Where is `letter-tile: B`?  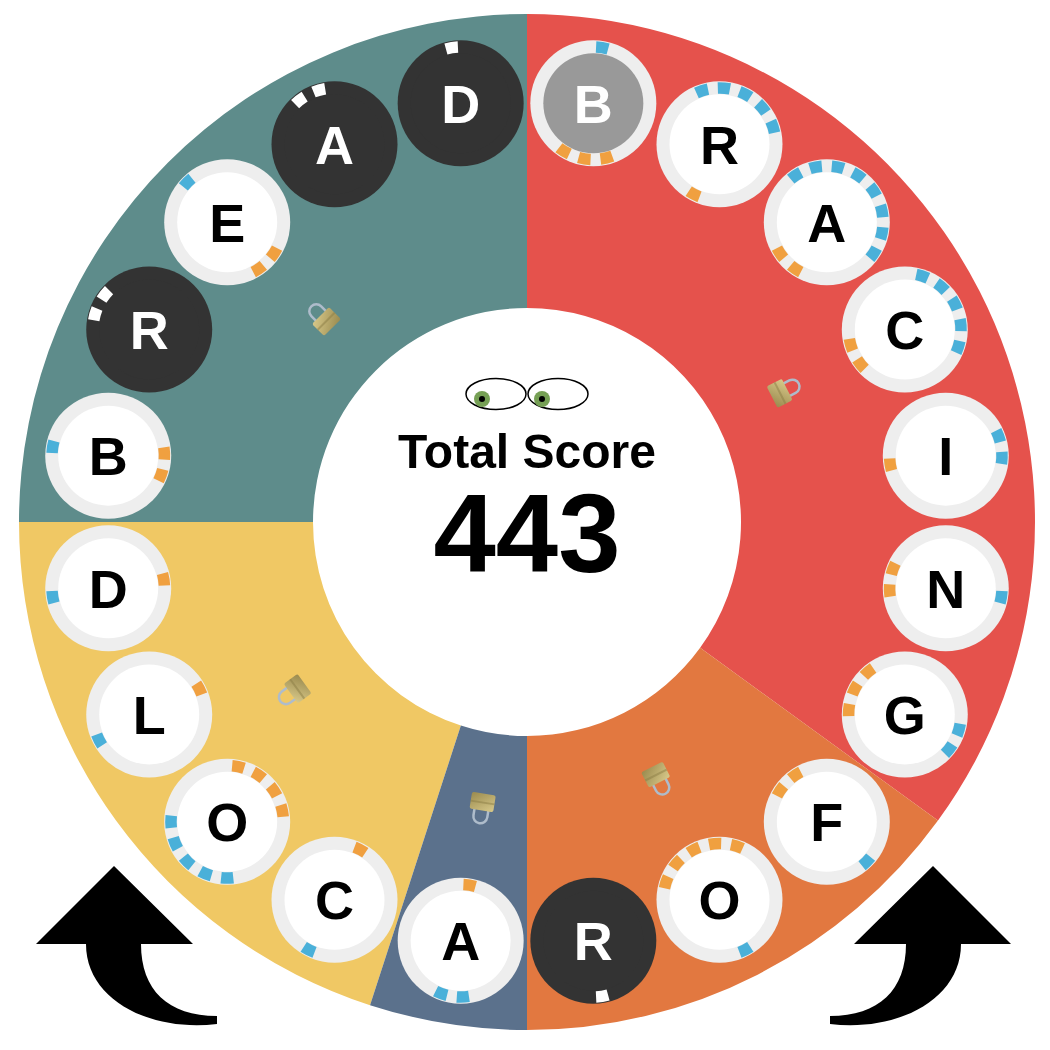 letter-tile: B is located at coordinates (108, 455).